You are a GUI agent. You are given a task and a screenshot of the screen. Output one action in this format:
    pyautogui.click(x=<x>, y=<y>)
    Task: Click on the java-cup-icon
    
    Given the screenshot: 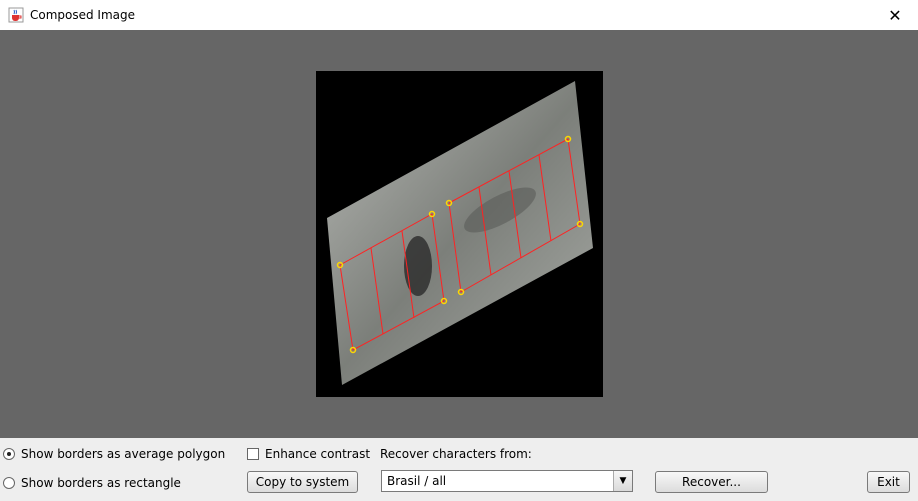 What is the action you would take?
    pyautogui.click(x=16, y=15)
    